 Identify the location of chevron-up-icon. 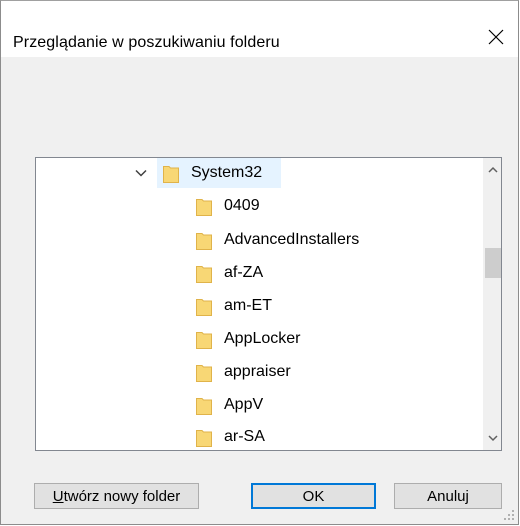
(492, 169).